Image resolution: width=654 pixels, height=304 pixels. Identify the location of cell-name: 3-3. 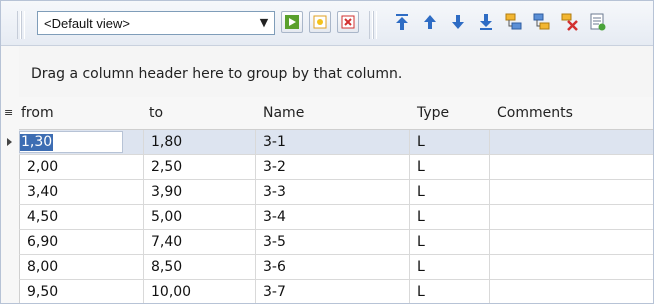
(332, 192).